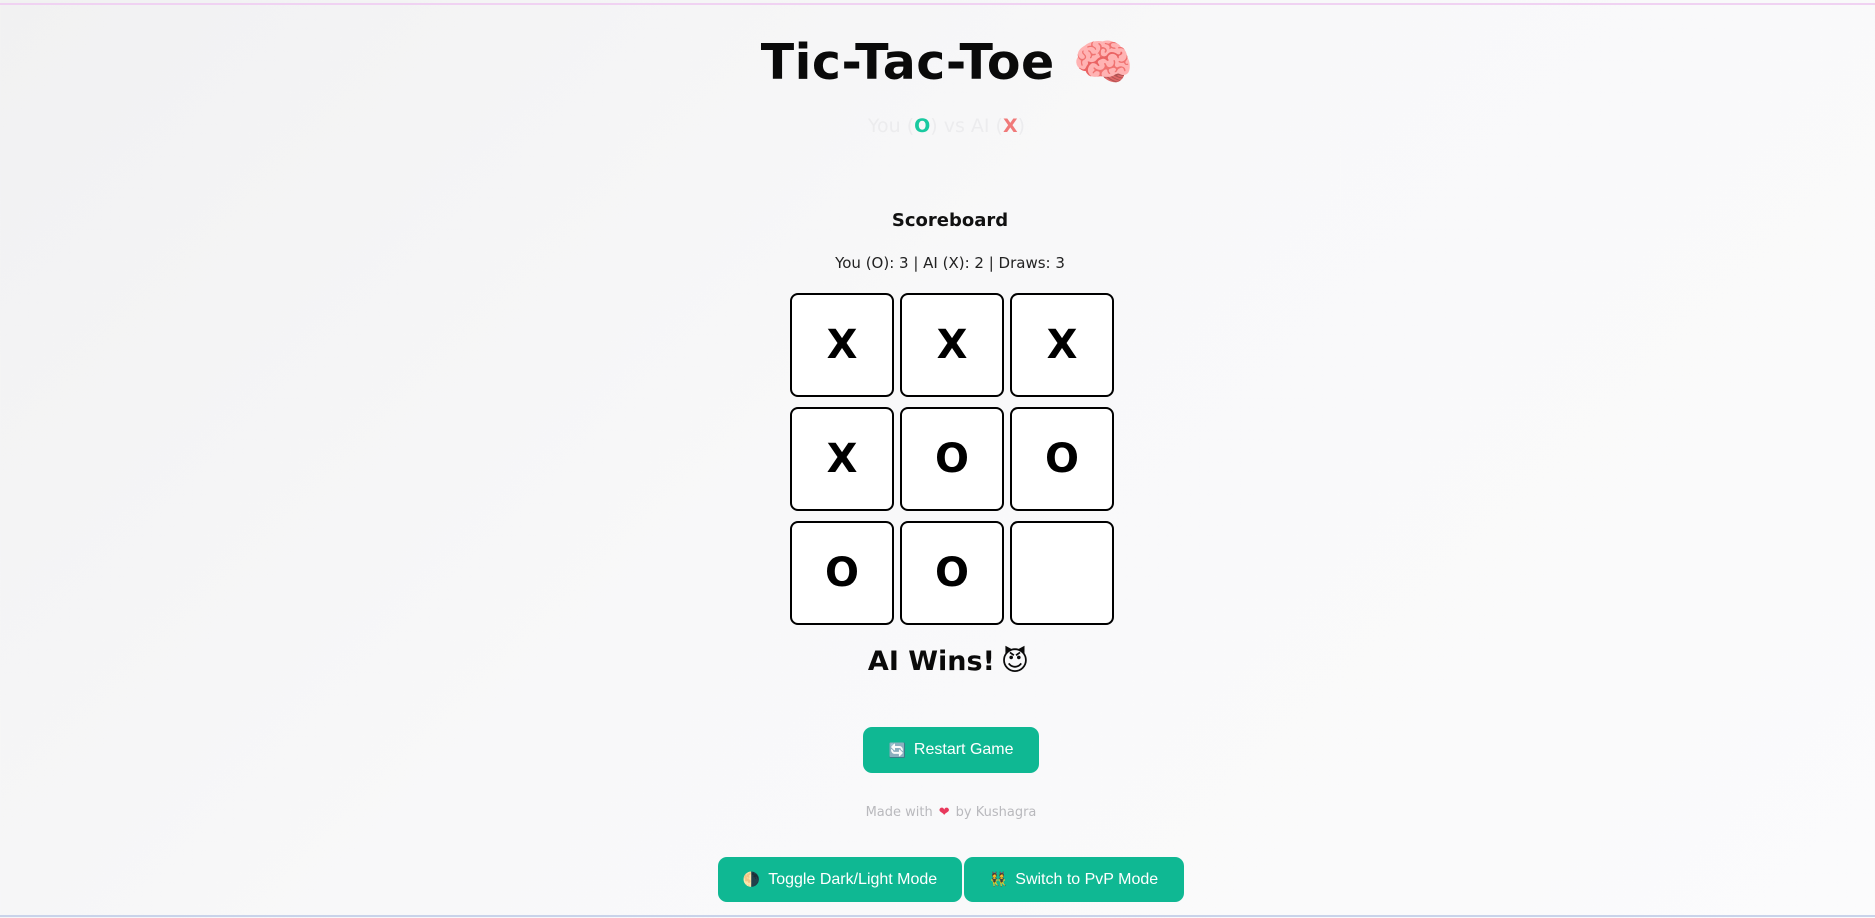 The image size is (1875, 918). I want to click on board-cell-2: X, so click(952, 345).